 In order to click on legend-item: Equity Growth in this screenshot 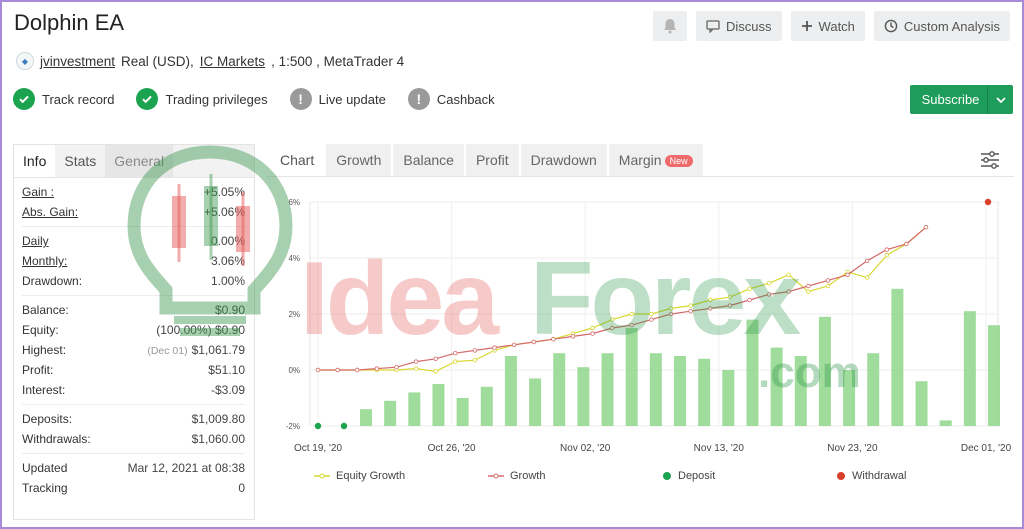, I will do `click(401, 476)`.